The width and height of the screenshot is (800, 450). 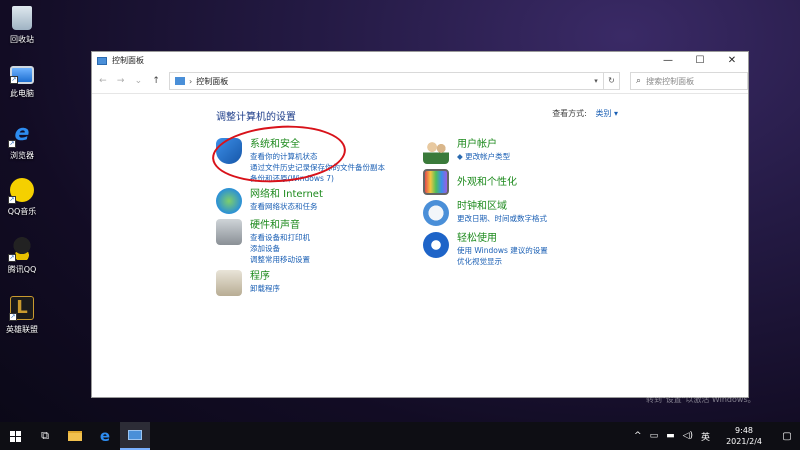 What do you see at coordinates (611, 81) in the screenshot?
I see `refresh-icon: ↻` at bounding box center [611, 81].